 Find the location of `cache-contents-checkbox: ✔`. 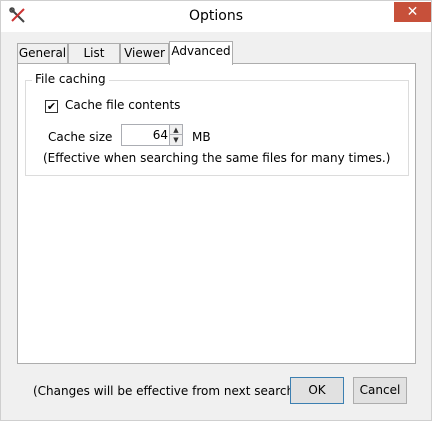

cache-contents-checkbox: ✔ is located at coordinates (51, 106).